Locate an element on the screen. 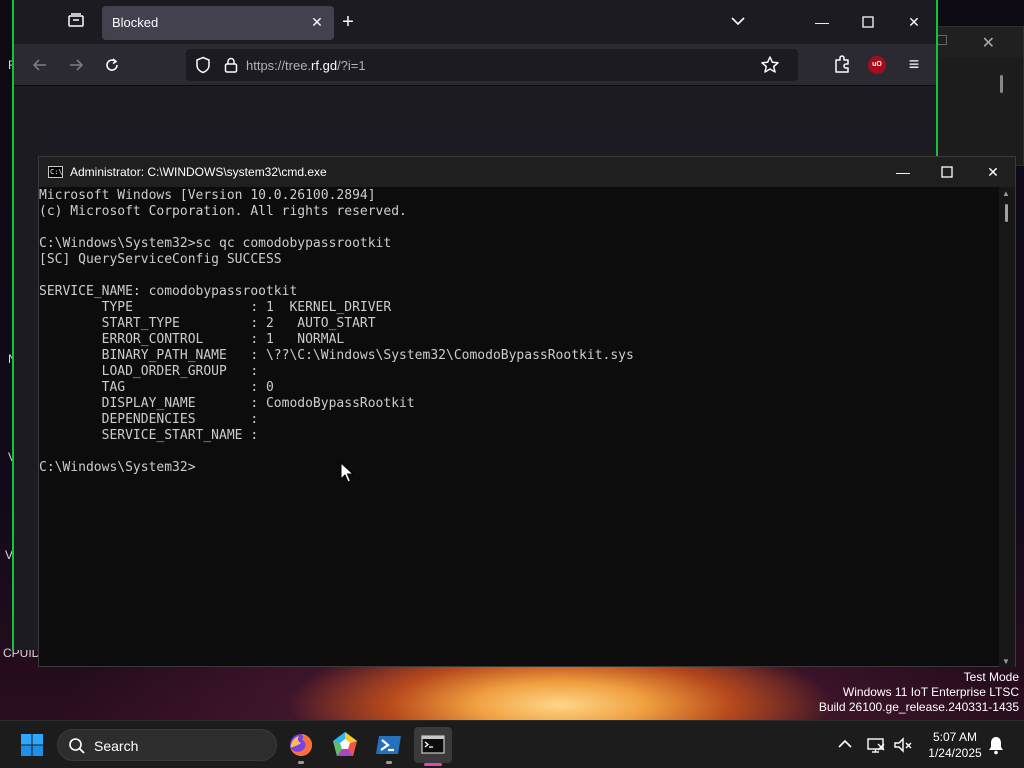 This screenshot has height=768, width=1024. taskbar-app-terminal is located at coordinates (433, 746).